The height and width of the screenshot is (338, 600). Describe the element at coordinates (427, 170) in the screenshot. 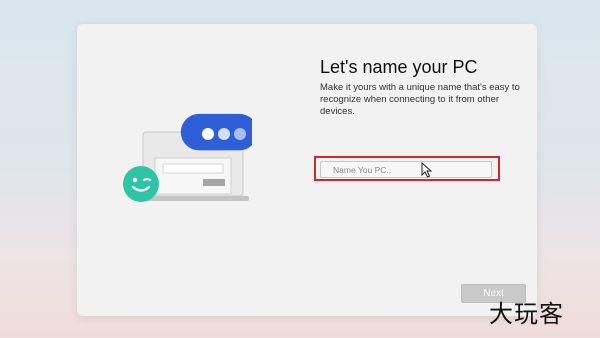

I see `mouse-pointer-icon` at that location.